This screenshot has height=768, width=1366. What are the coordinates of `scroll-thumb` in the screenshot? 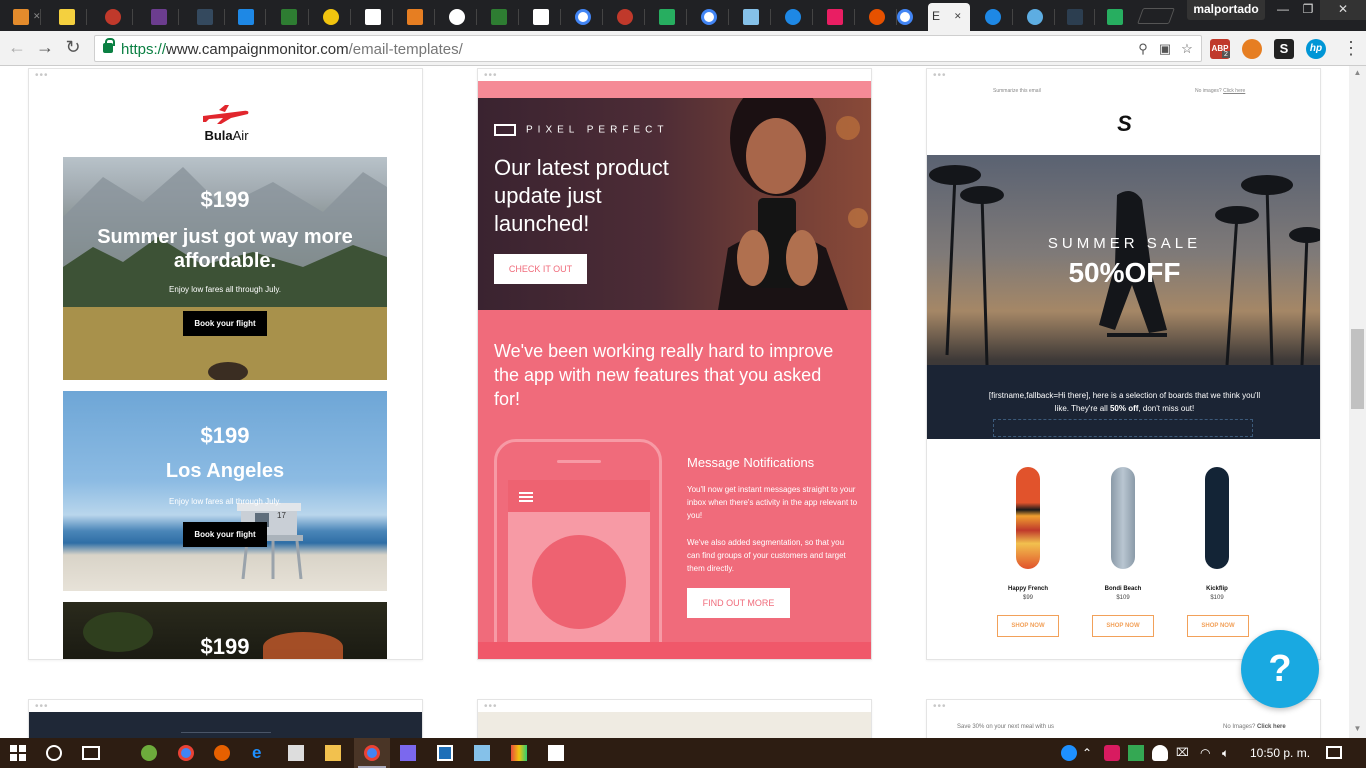 It's located at (1357, 369).